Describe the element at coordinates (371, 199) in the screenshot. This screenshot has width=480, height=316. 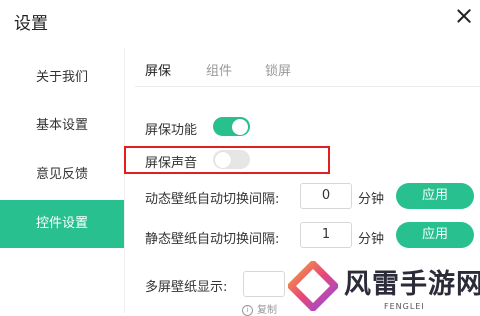
I see `dynamic-wallpaper-unit: 分钟` at that location.